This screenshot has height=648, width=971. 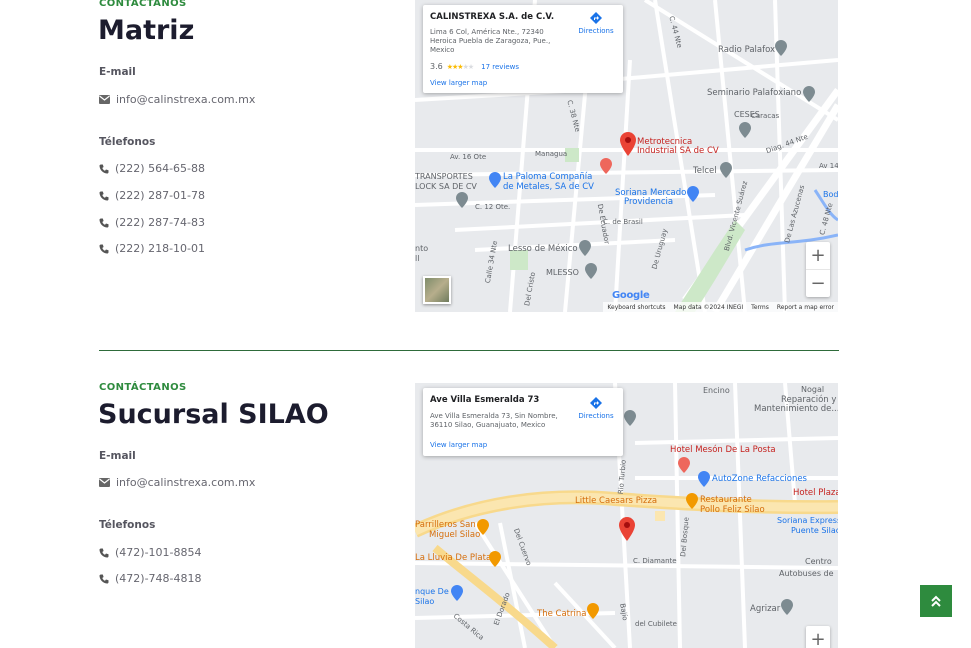 What do you see at coordinates (185, 482) in the screenshot?
I see `email-link: info@calinstrexa.com.mx` at bounding box center [185, 482].